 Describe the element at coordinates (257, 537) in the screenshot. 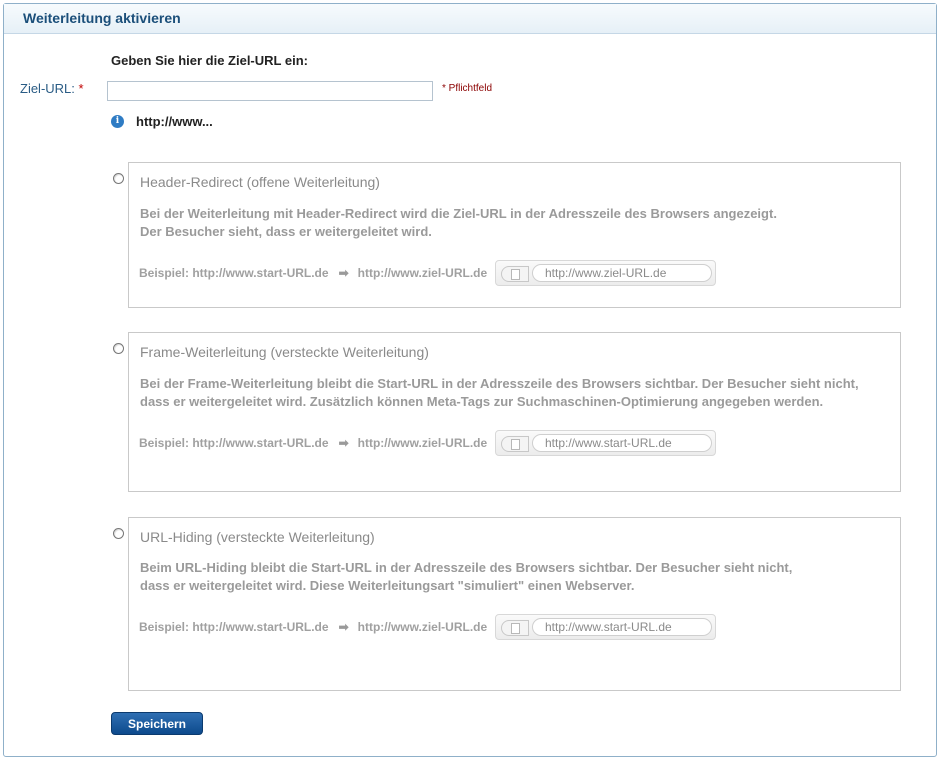

I see `option-title: URL-Hiding (versteckte Weiterleitung)` at that location.